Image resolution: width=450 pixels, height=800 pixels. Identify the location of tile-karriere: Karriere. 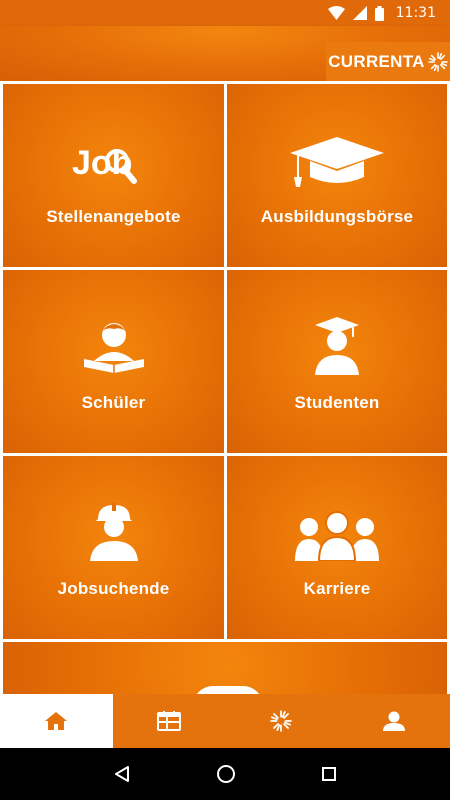
(337, 547).